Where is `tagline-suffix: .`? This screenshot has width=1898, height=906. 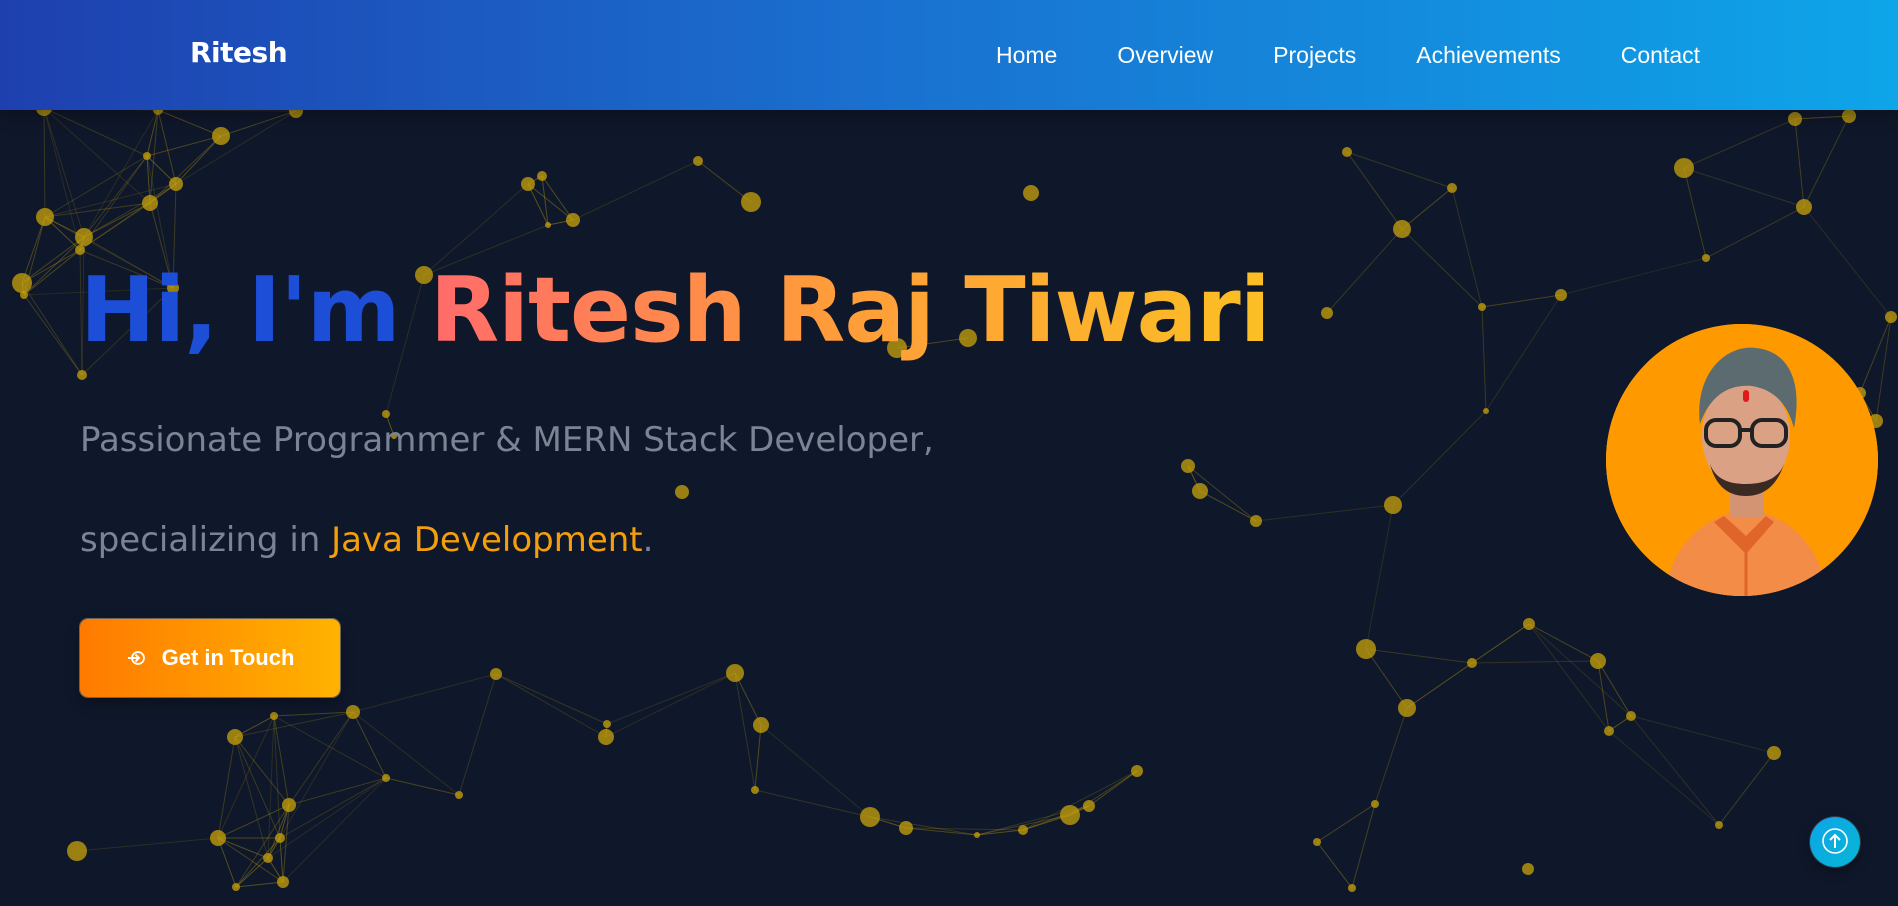 tagline-suffix: . is located at coordinates (648, 540).